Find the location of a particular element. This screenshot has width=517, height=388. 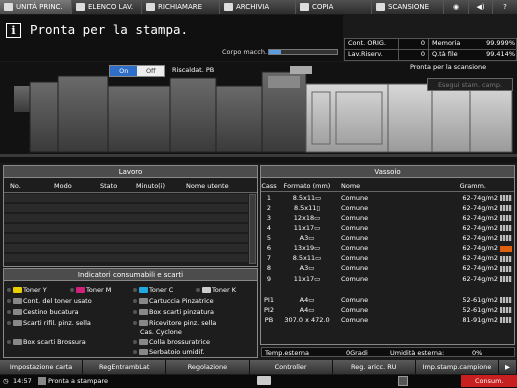

tray-cass: 6 is located at coordinates (269, 248).